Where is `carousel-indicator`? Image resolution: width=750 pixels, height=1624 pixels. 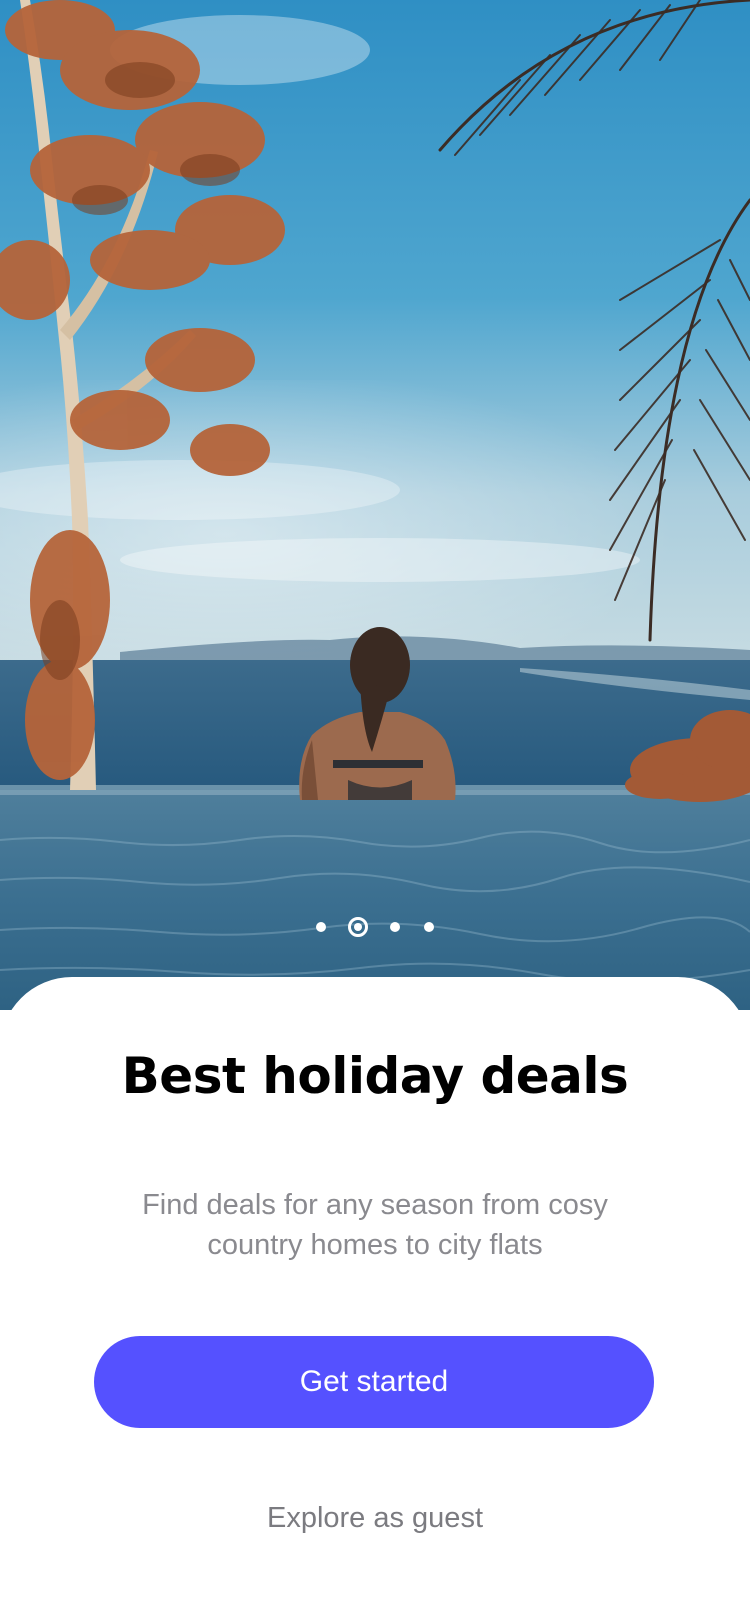
carousel-indicator is located at coordinates (375, 927).